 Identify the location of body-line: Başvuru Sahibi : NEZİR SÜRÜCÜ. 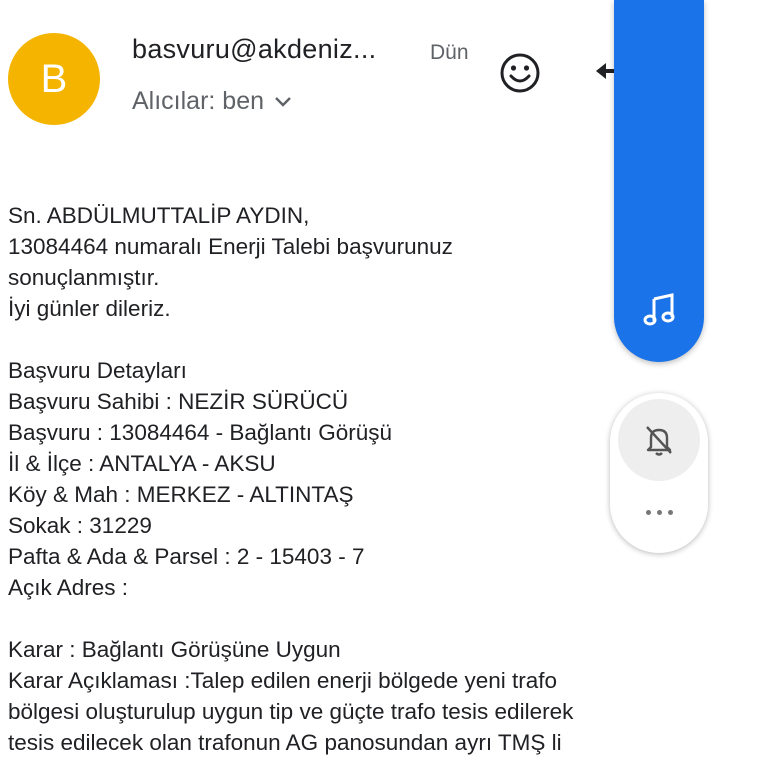
(178, 401).